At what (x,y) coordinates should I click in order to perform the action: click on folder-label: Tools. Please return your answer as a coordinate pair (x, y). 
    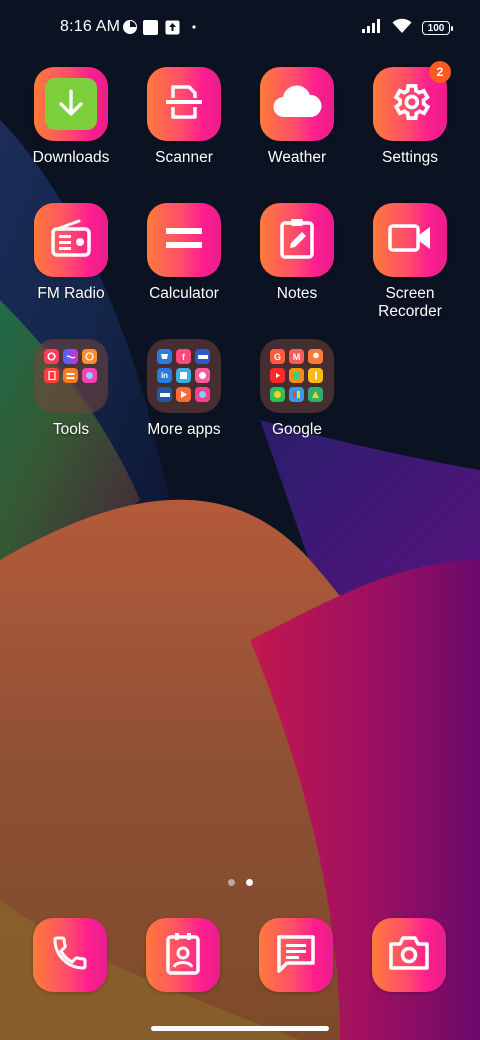
    Looking at the image, I should click on (71, 429).